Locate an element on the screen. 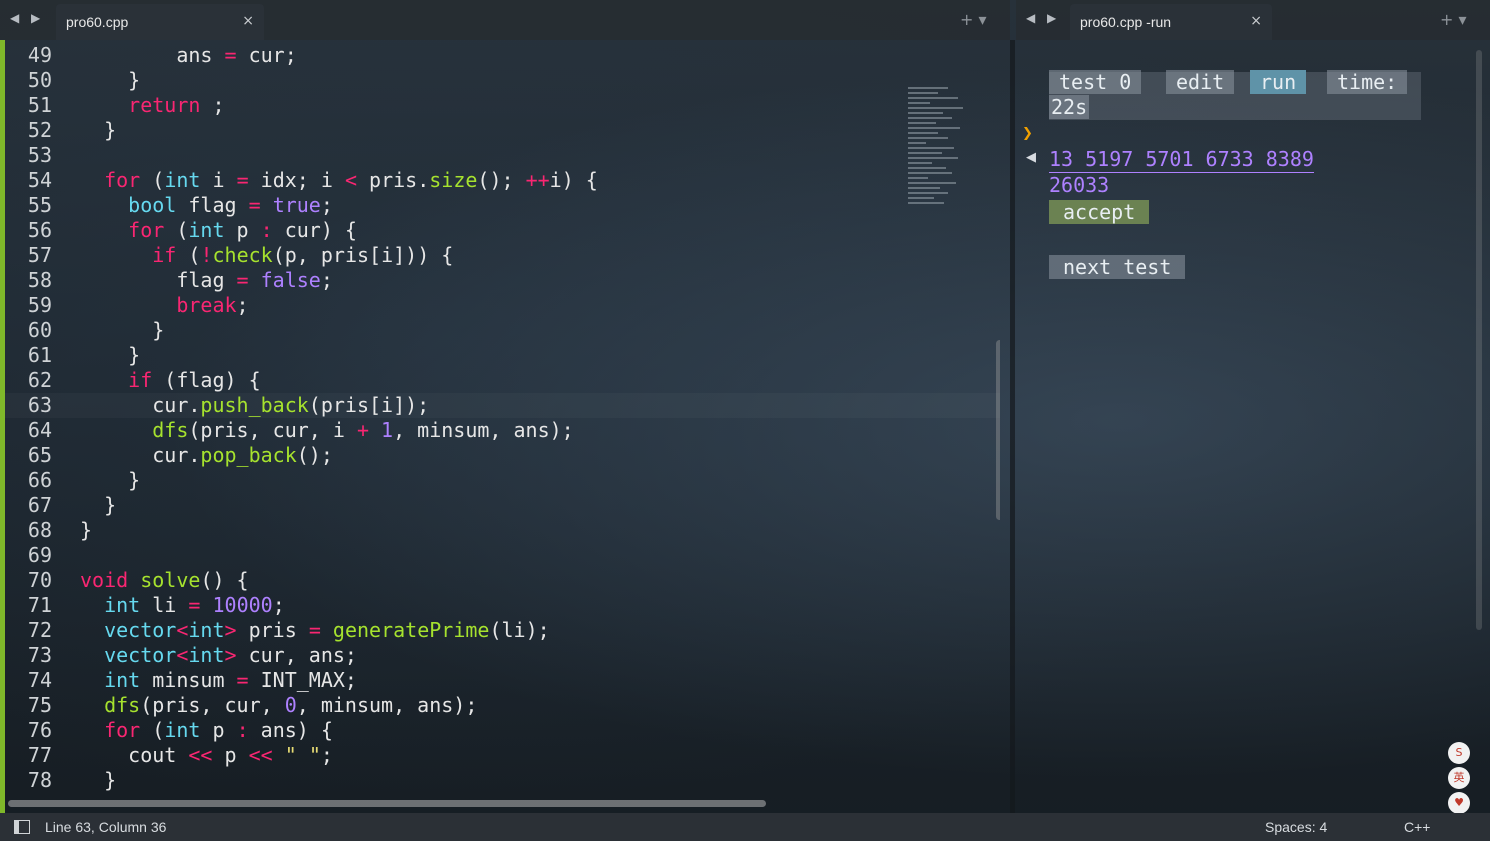 The width and height of the screenshot is (1490, 841). code-text: bool flag = true; is located at coordinates (230, 205).